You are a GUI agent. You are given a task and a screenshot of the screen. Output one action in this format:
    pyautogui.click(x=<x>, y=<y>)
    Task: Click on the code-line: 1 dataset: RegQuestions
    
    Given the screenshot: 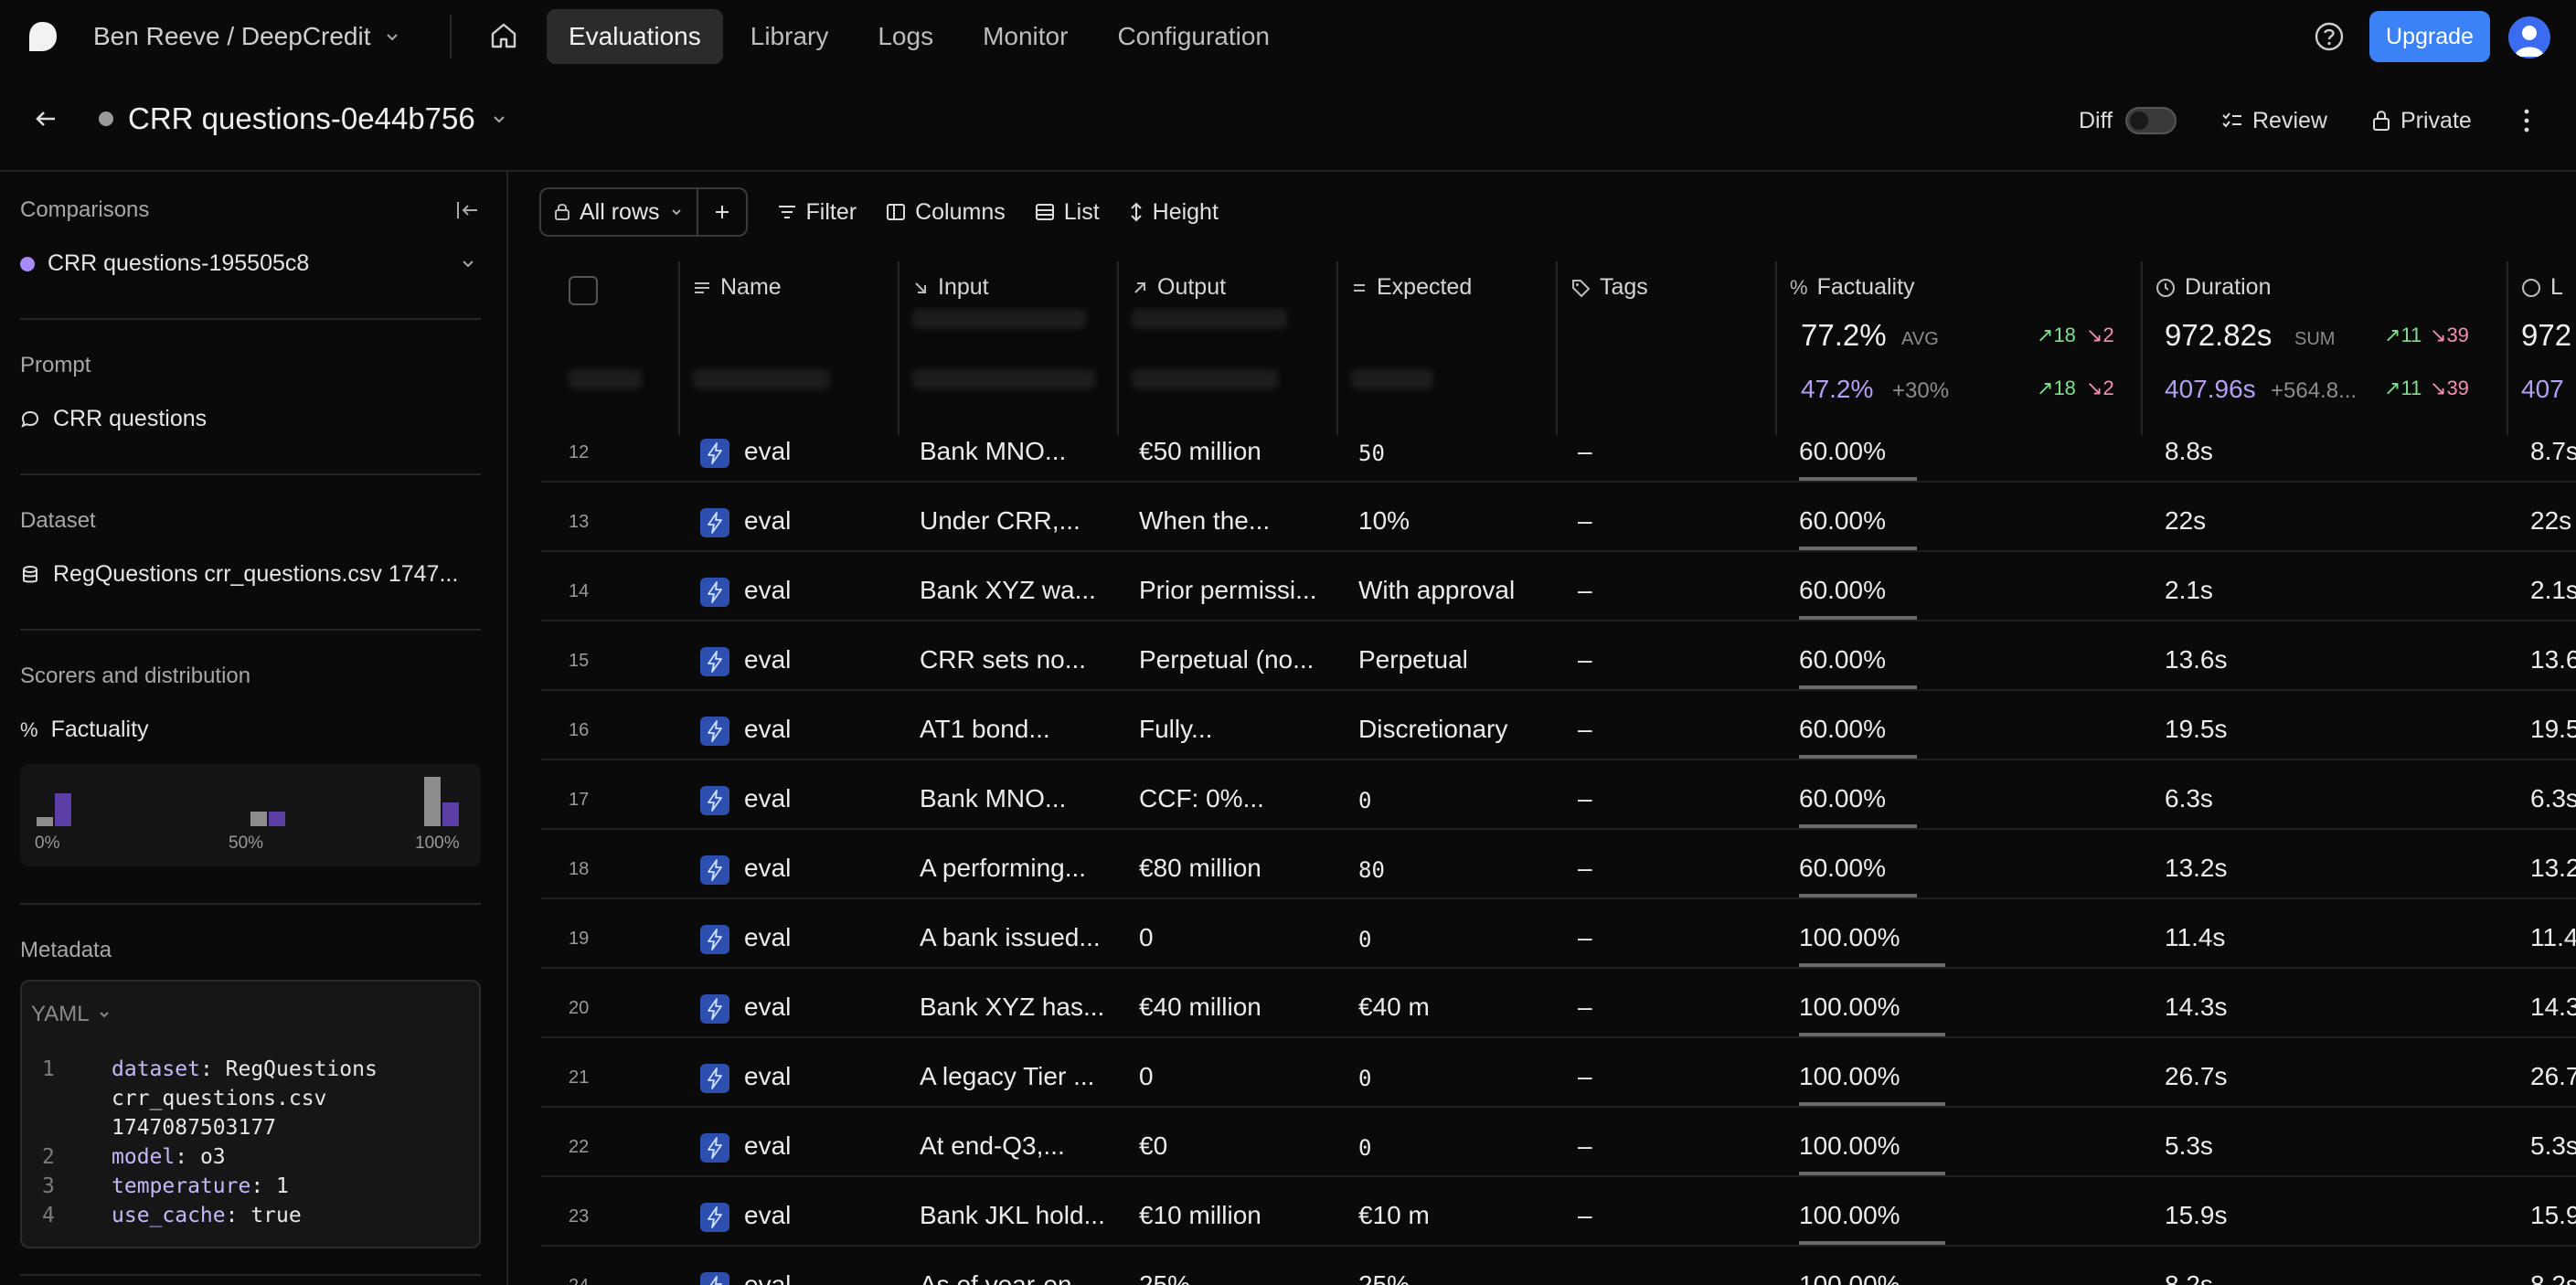 What is the action you would take?
    pyautogui.click(x=210, y=1069)
    